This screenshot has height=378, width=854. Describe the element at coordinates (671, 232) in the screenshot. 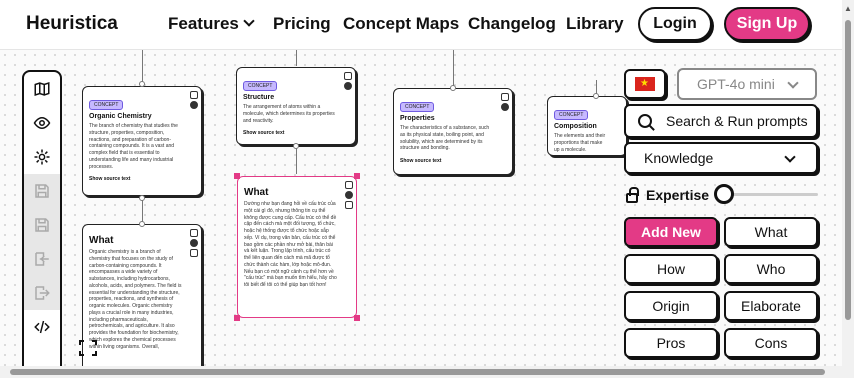

I see `add-new-button: Add New` at that location.